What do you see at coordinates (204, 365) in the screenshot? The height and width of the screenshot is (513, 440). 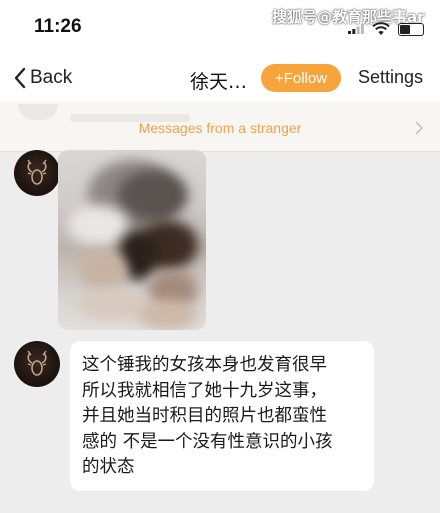 I see `message-line: 这个锤我的女孩本身也发育很早` at bounding box center [204, 365].